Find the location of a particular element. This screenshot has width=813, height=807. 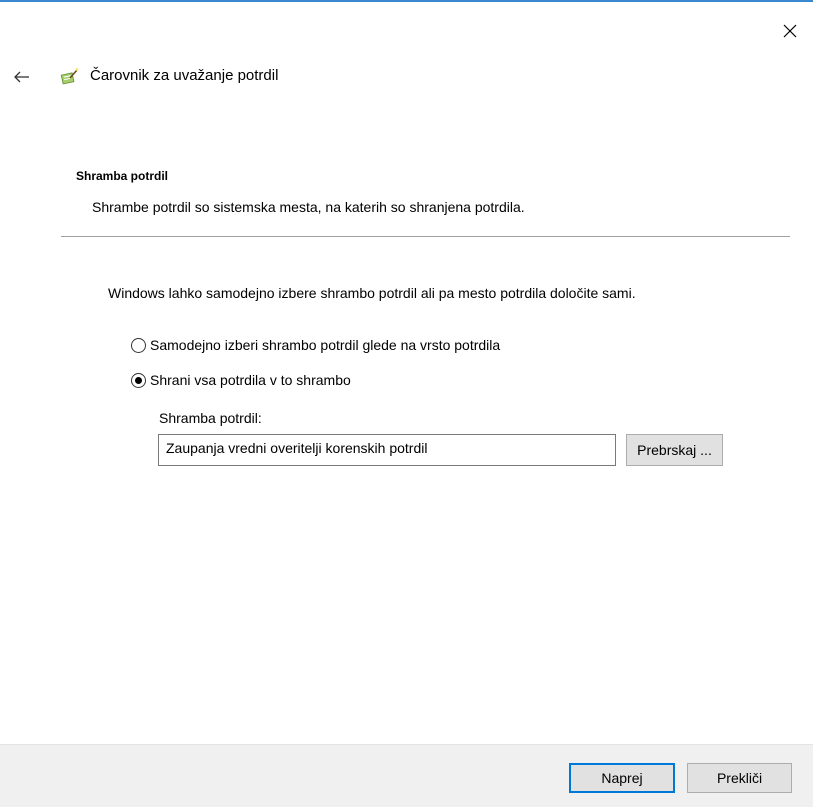

section-title: Shramba potrdil is located at coordinates (122, 176).